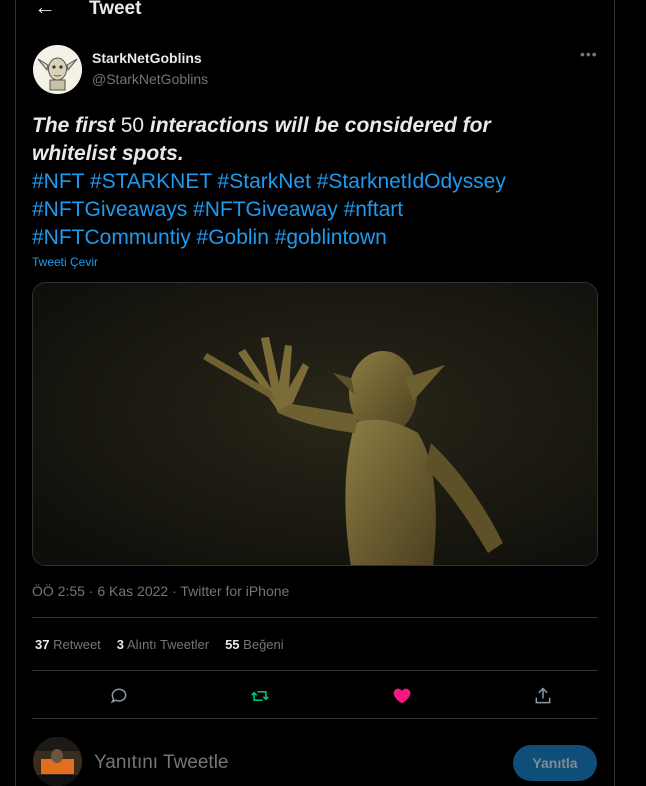 The image size is (646, 786). Describe the element at coordinates (168, 644) in the screenshot. I see `quotes-label: Alıntı Tweetler` at that location.